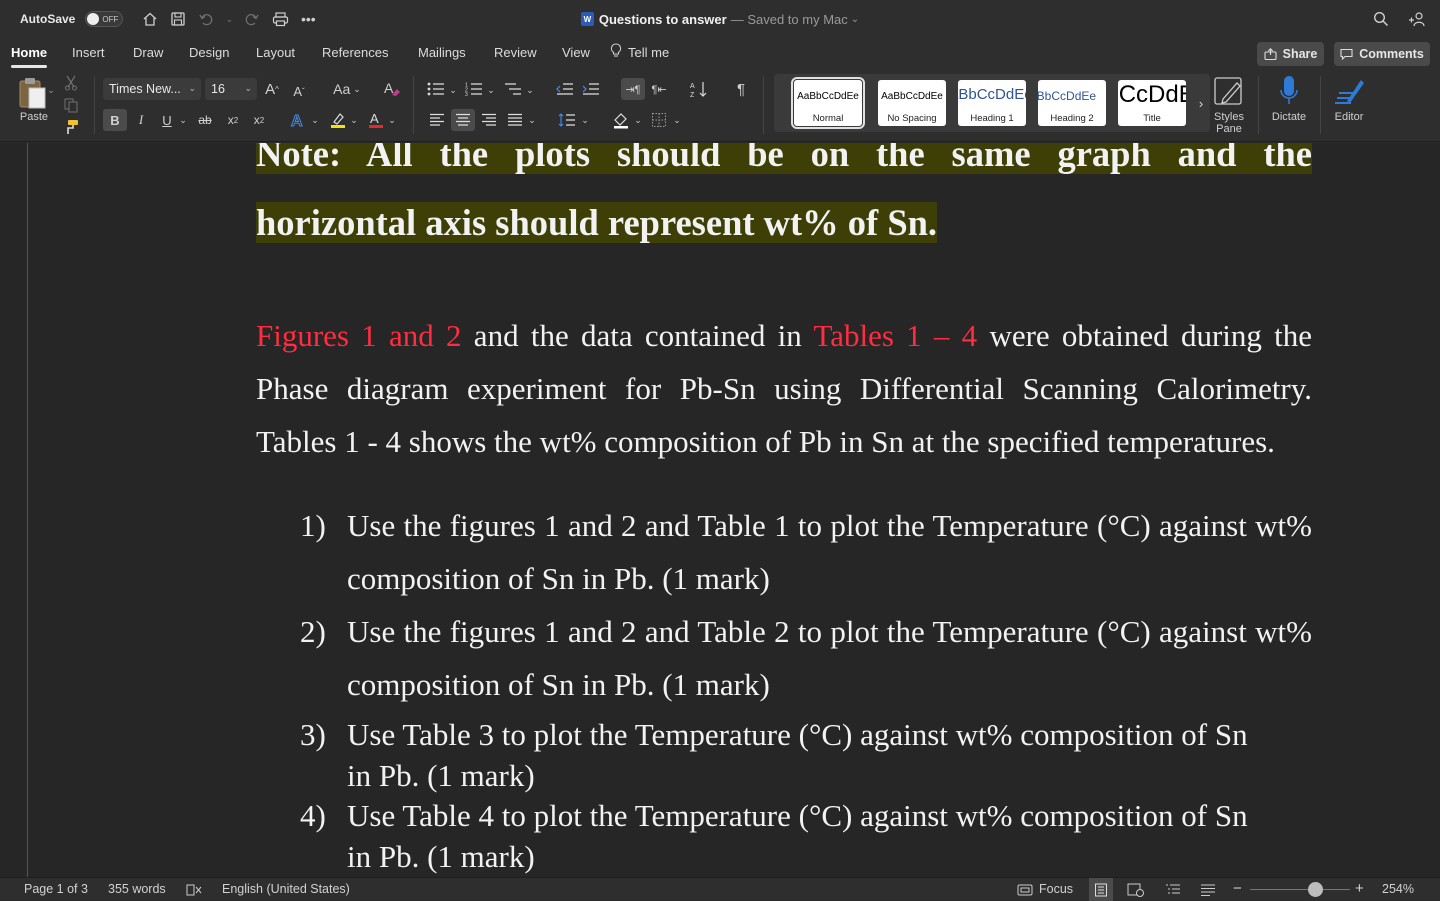 Image resolution: width=1440 pixels, height=901 pixels. I want to click on line-spacing-icon, so click(567, 120).